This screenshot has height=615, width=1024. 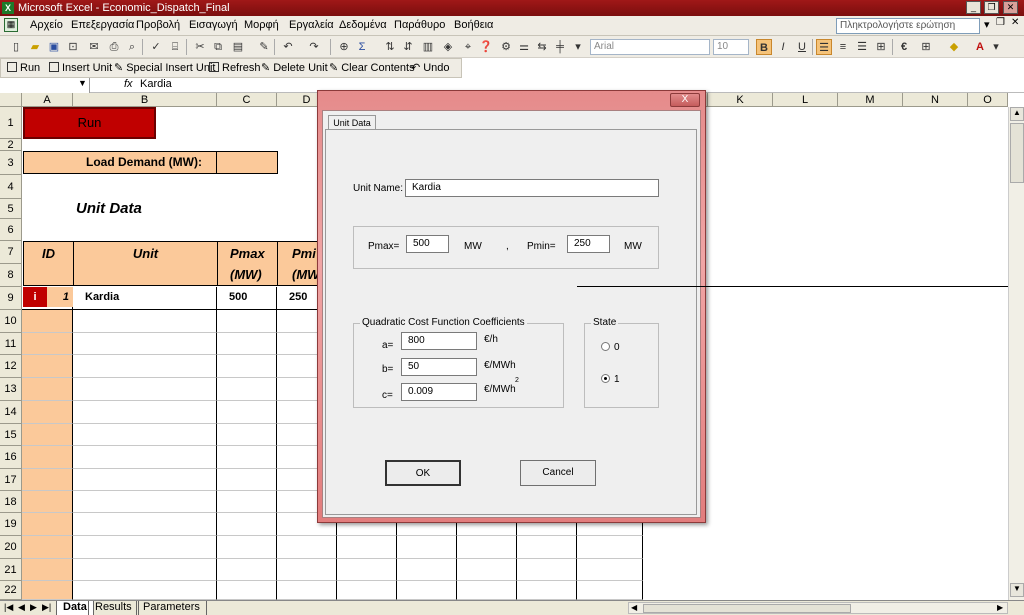 I want to click on scroll-right-icon: ▶, so click(x=1000, y=607).